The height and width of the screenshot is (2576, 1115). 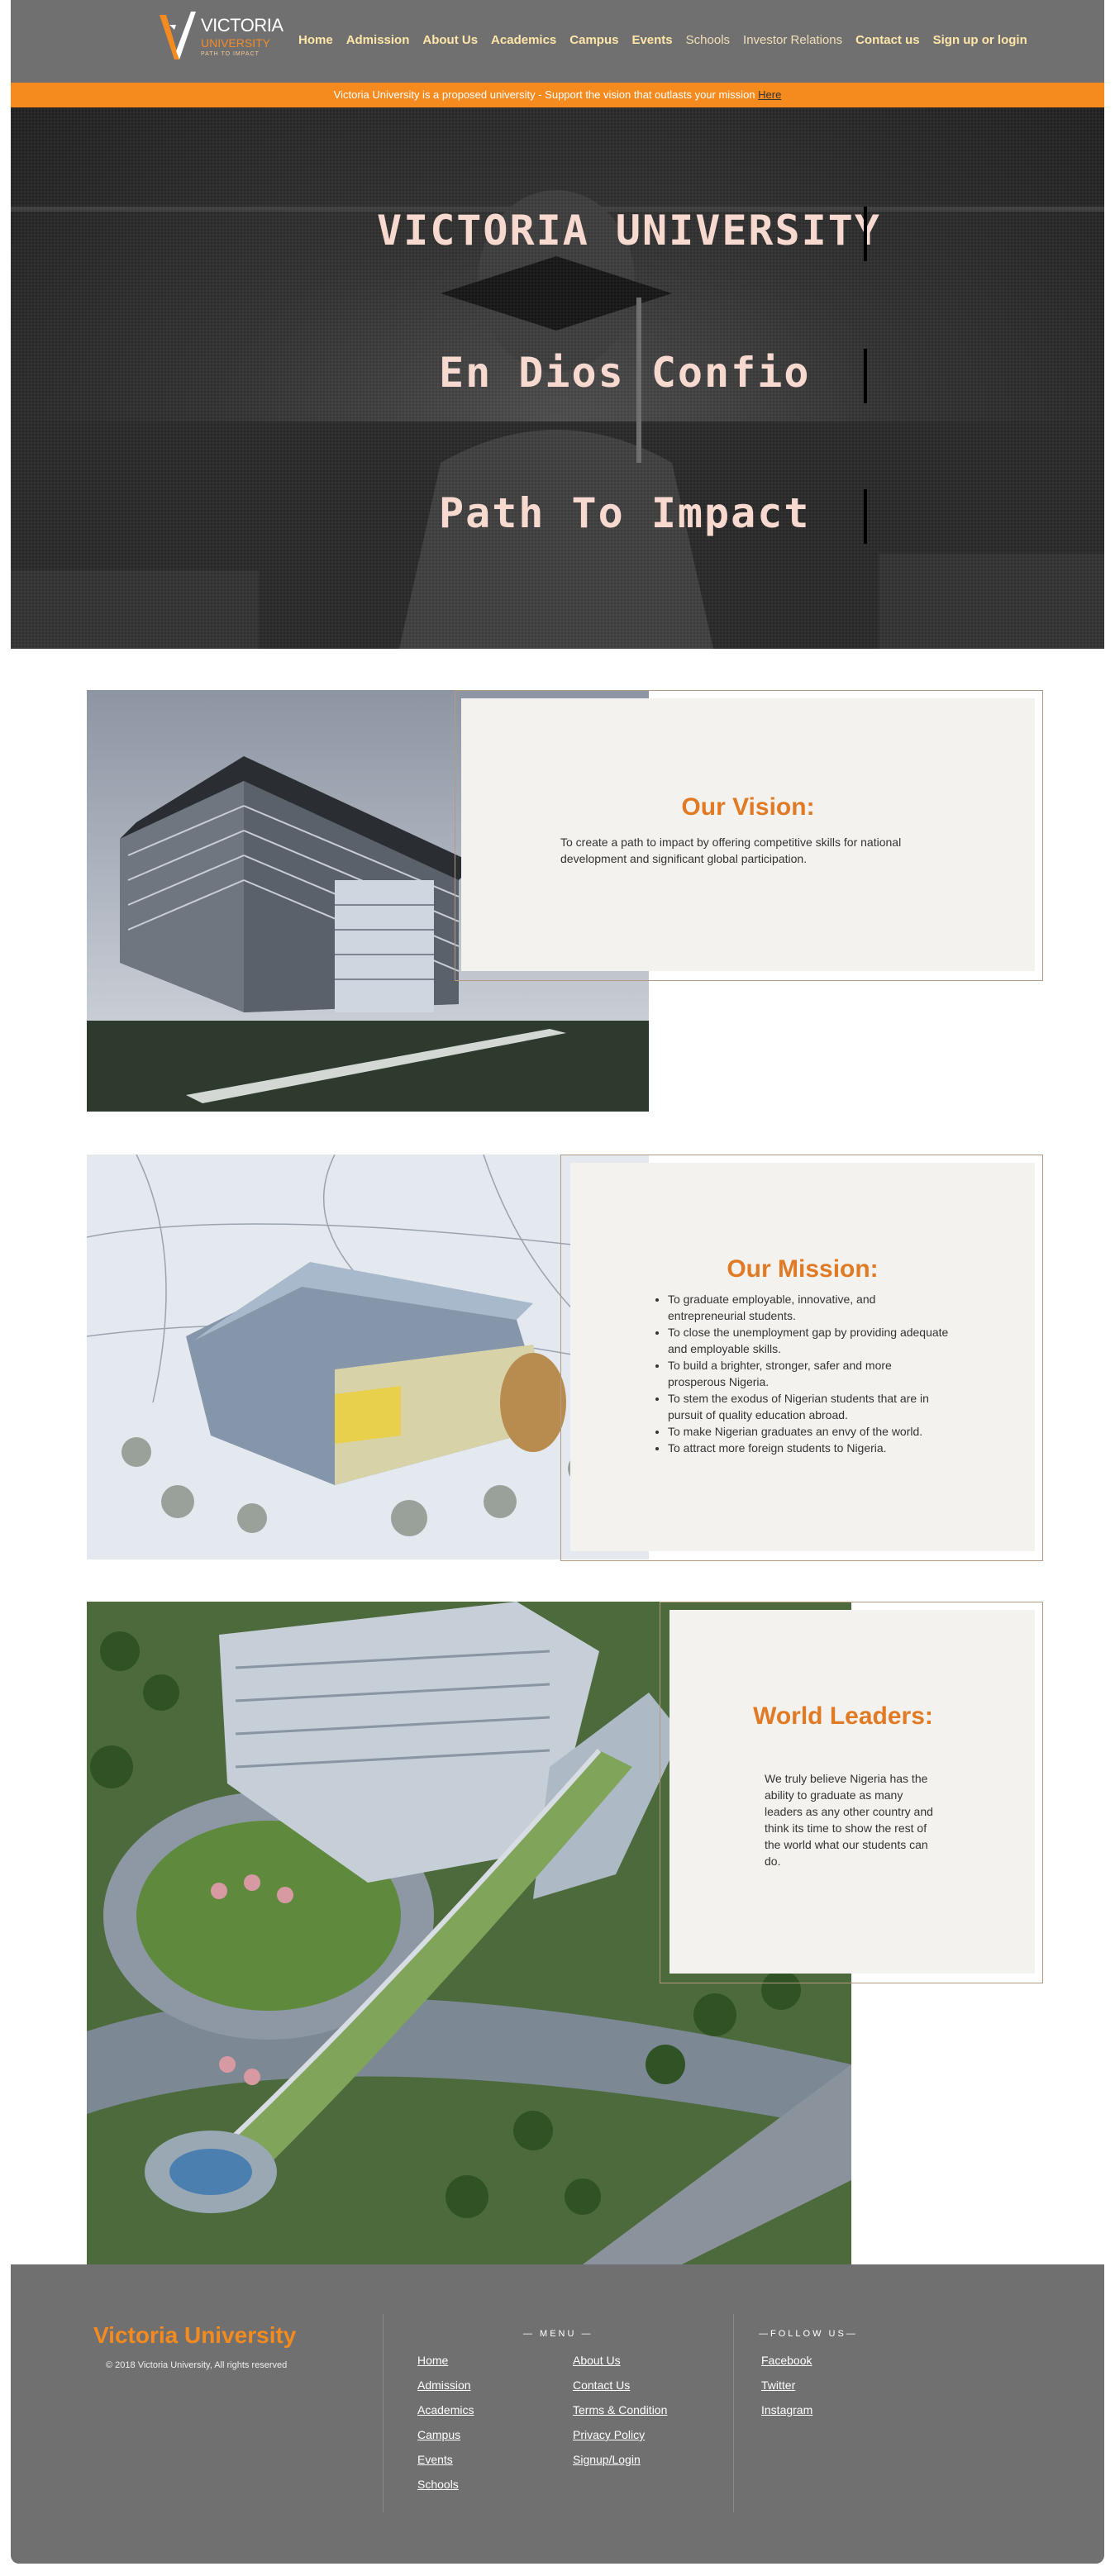 I want to click on site-logo: VICTORIA UNIVERSITY PATH TO IMPACT, so click(x=221, y=40).